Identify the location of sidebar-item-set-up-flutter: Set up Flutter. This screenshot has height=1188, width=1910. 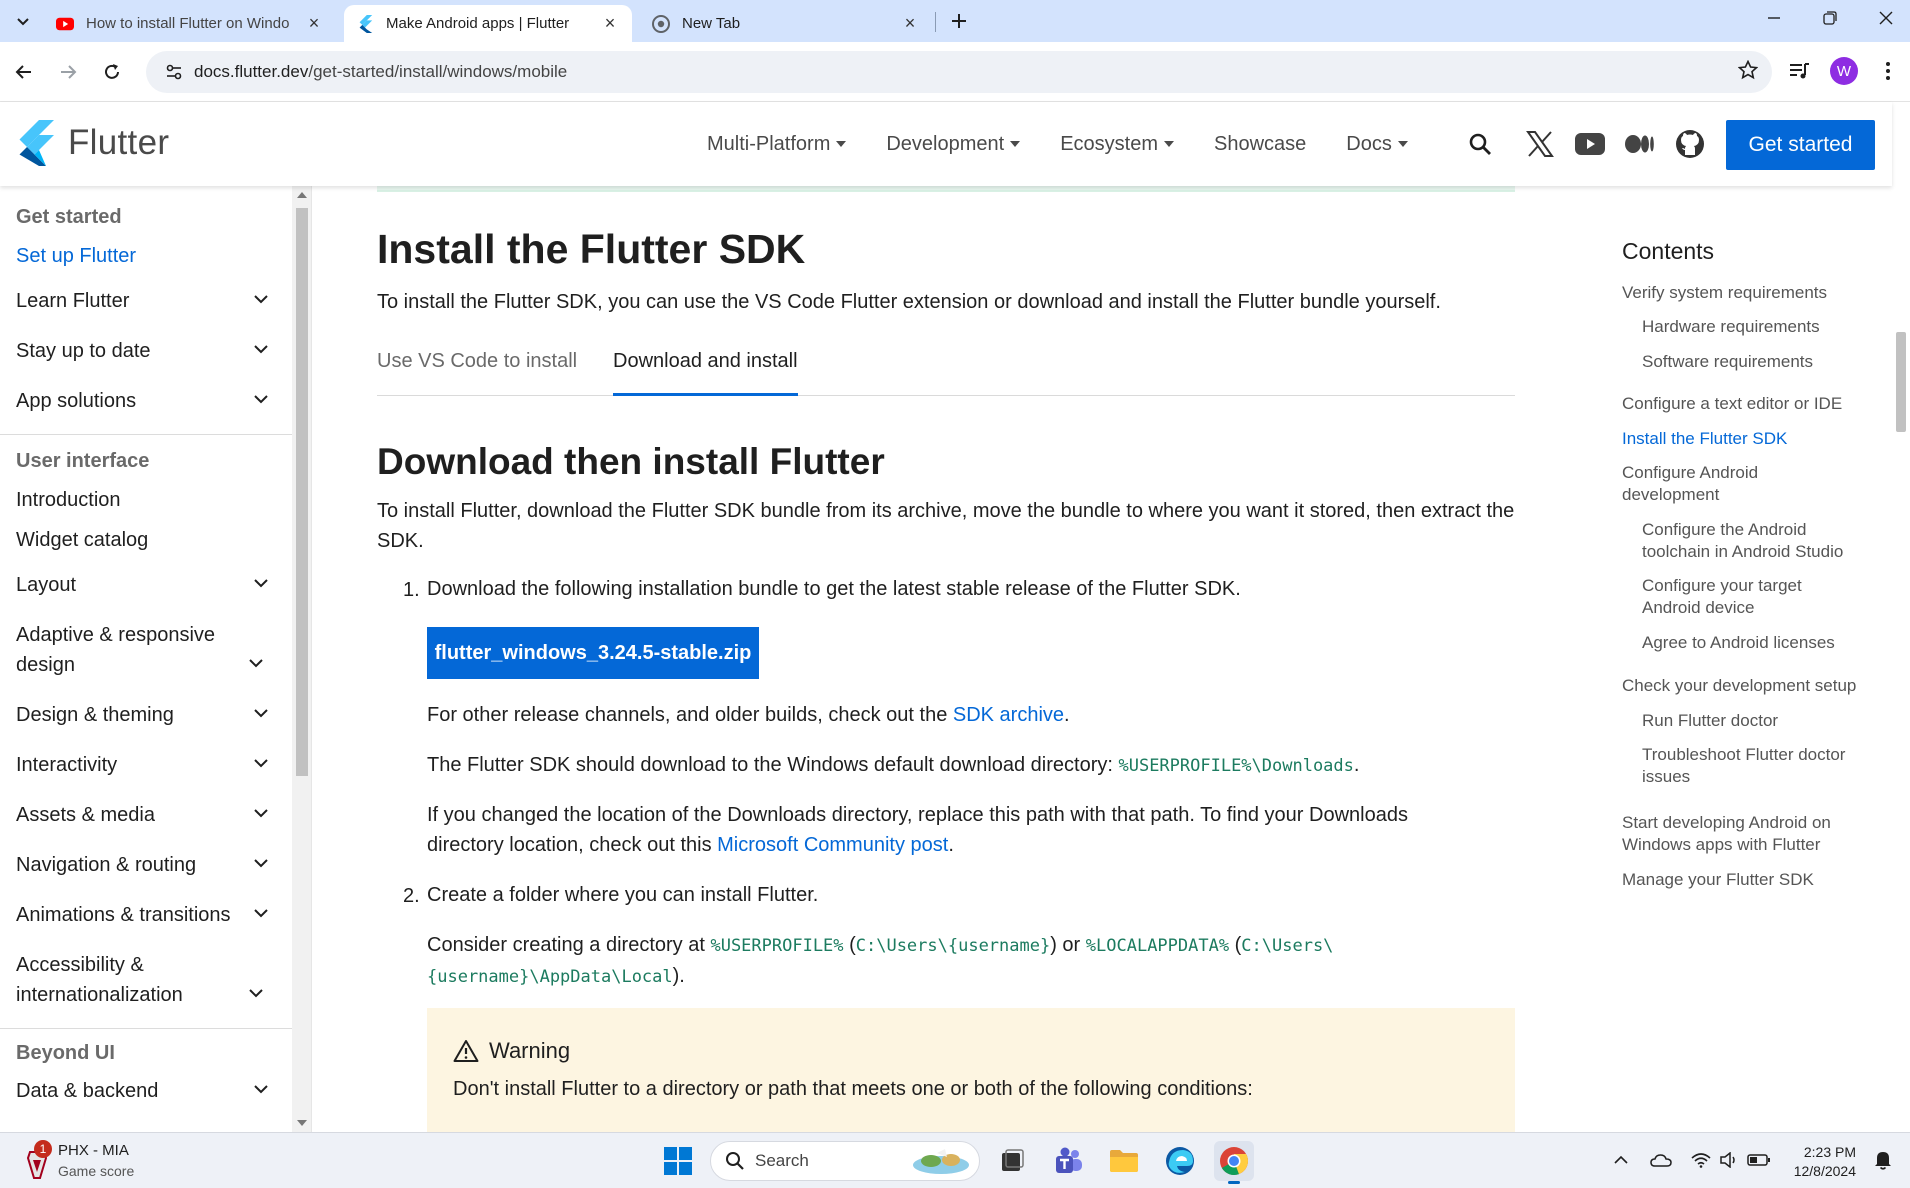
(144, 256).